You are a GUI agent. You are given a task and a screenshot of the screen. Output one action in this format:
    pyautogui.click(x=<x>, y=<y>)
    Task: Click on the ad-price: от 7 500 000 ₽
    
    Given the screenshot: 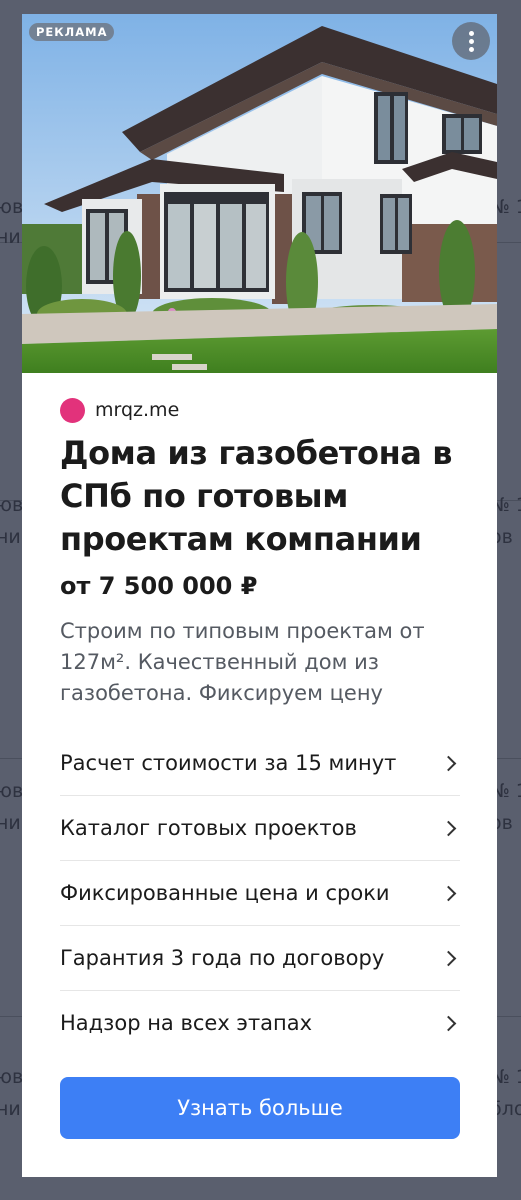 What is the action you would take?
    pyautogui.click(x=159, y=586)
    